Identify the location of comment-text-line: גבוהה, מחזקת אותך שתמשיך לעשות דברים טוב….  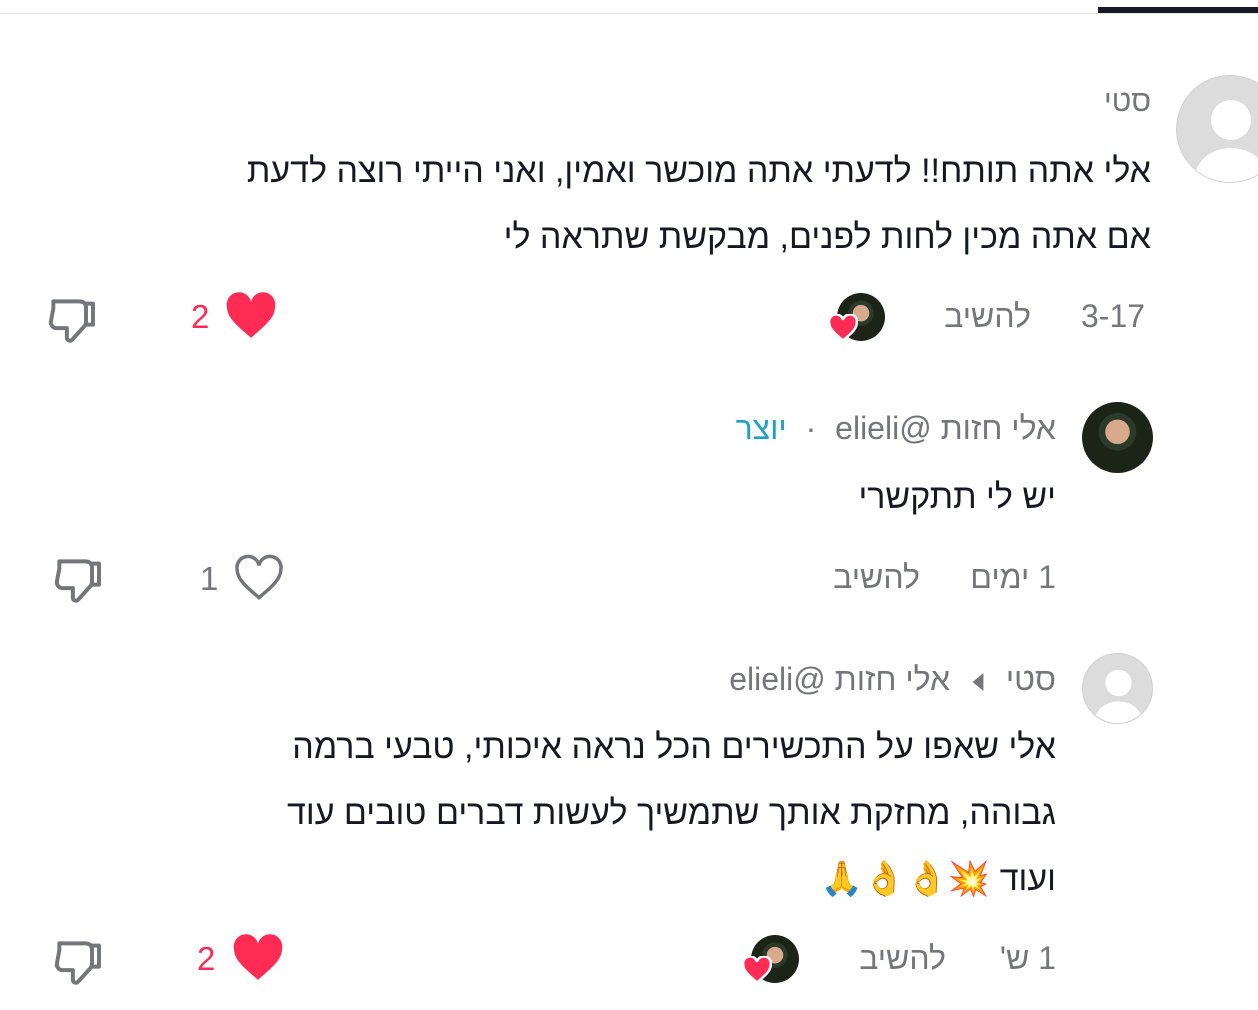
(671, 813).